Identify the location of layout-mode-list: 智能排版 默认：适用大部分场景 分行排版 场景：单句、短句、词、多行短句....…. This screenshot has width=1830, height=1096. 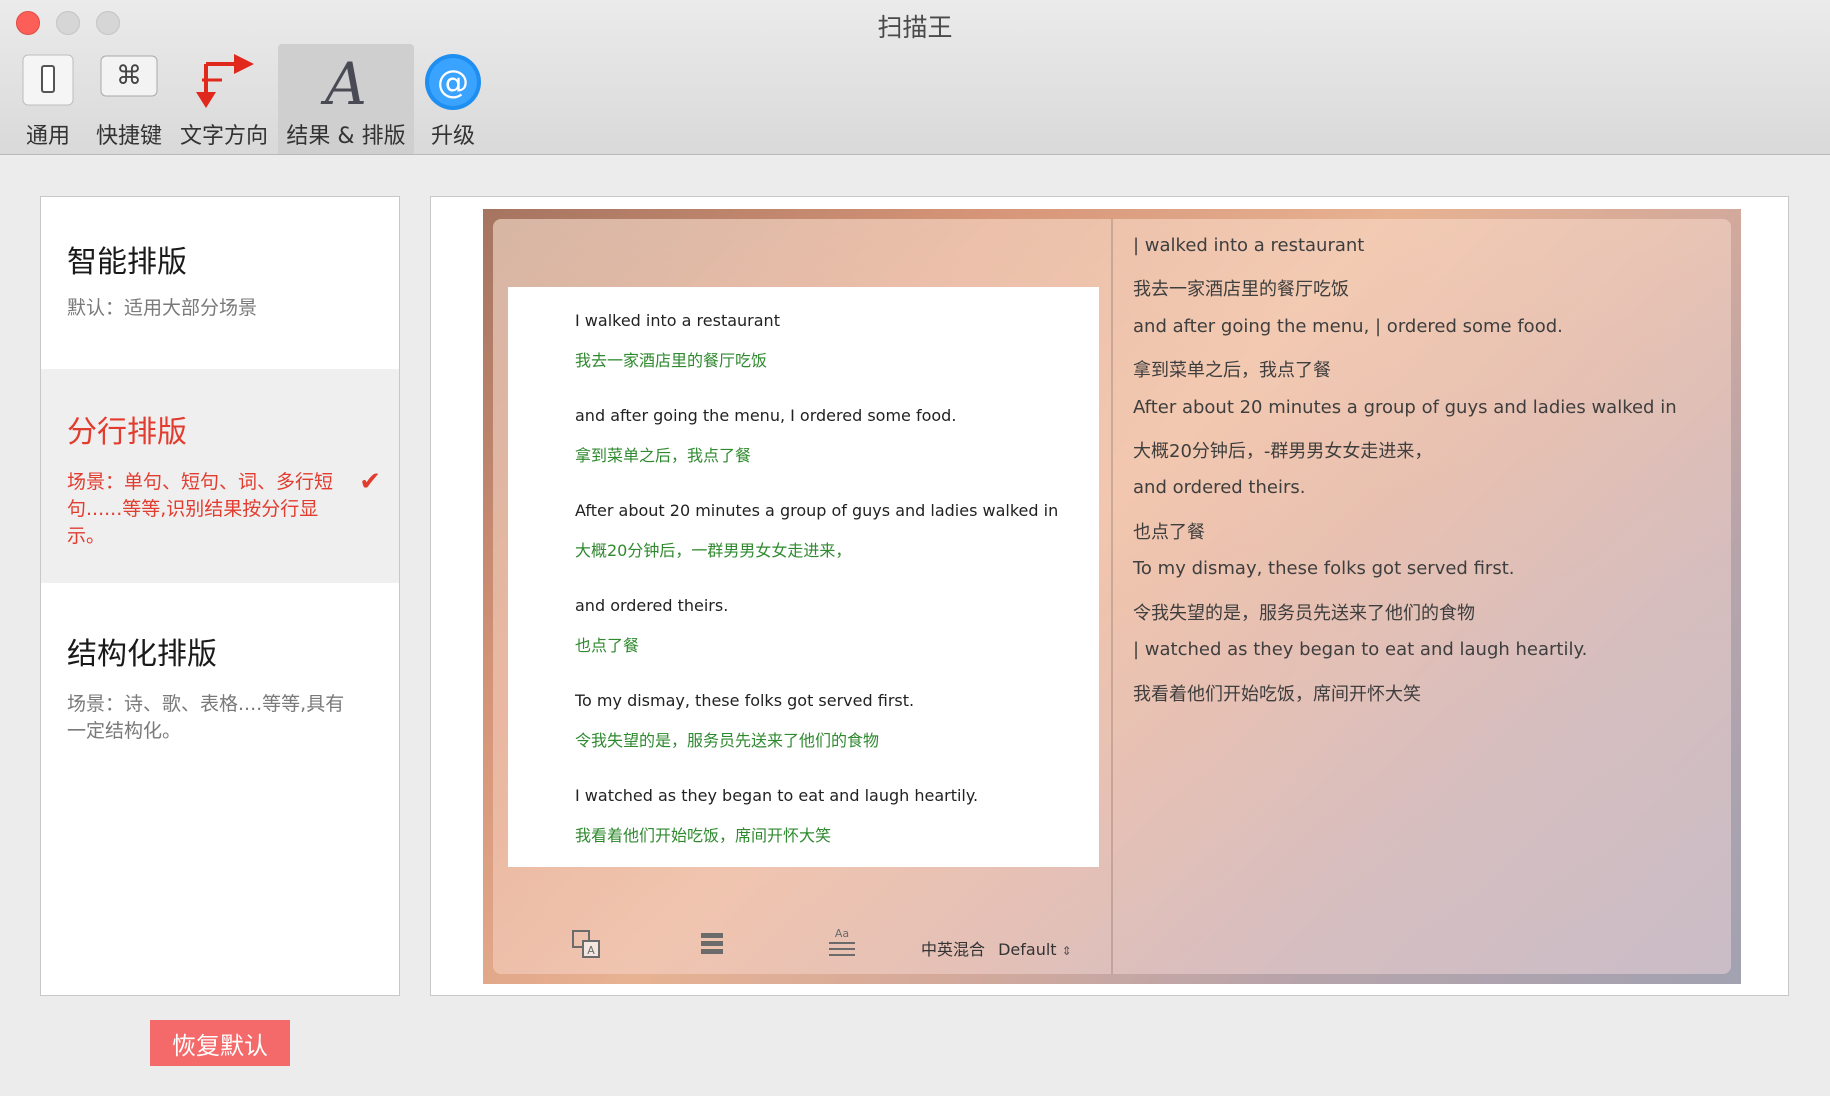
(220, 596).